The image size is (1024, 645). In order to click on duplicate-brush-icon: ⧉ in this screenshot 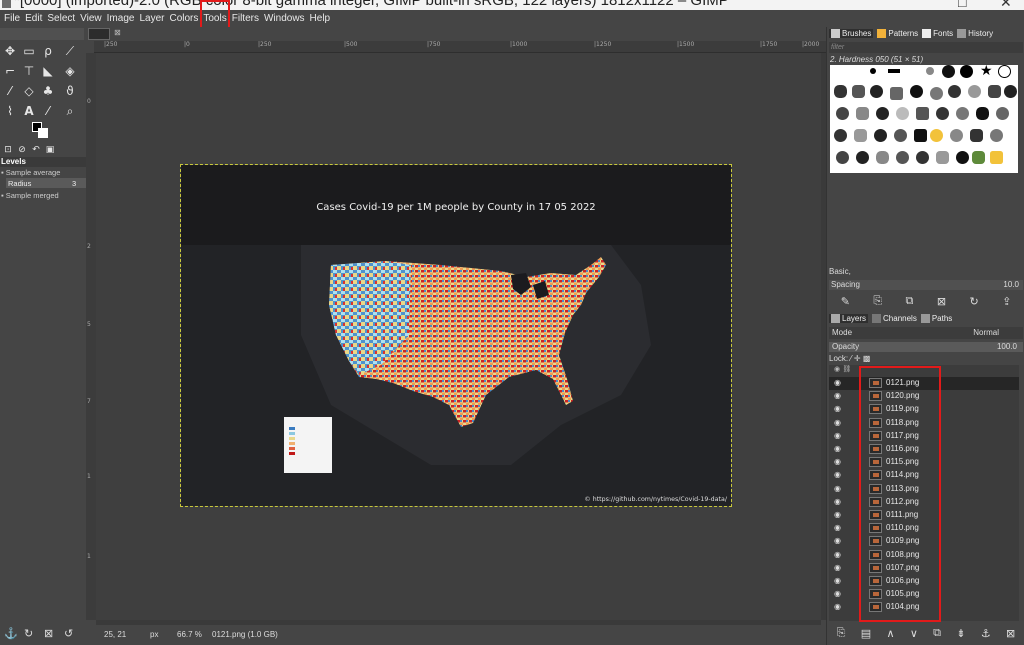, I will do `click(910, 301)`.